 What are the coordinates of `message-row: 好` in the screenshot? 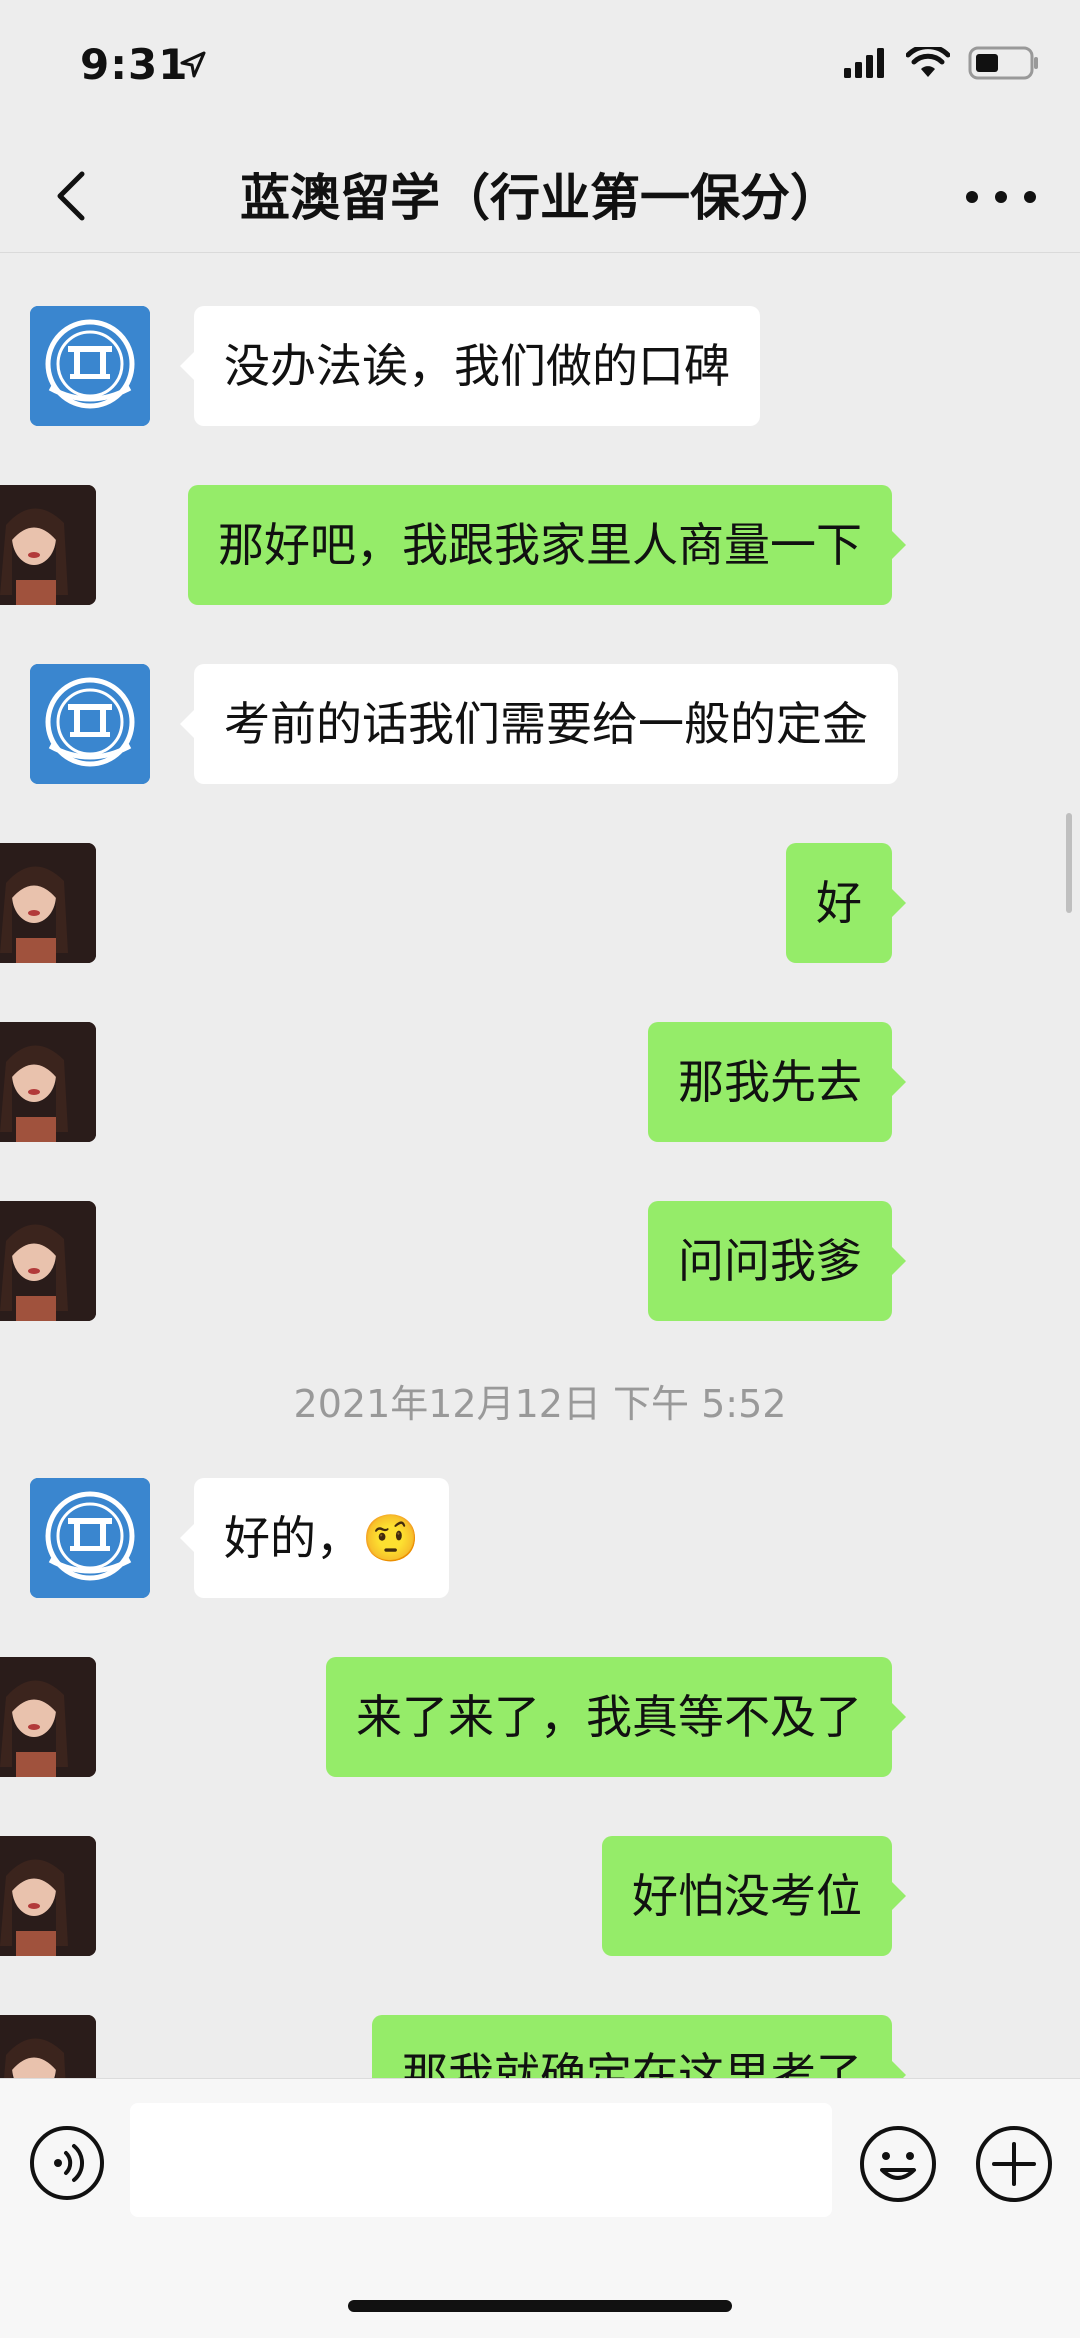 It's located at (540, 903).